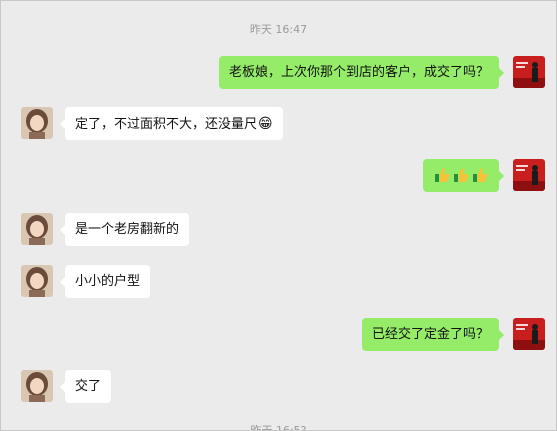  I want to click on timestamp-top: 昨天 16:47, so click(278, 29).